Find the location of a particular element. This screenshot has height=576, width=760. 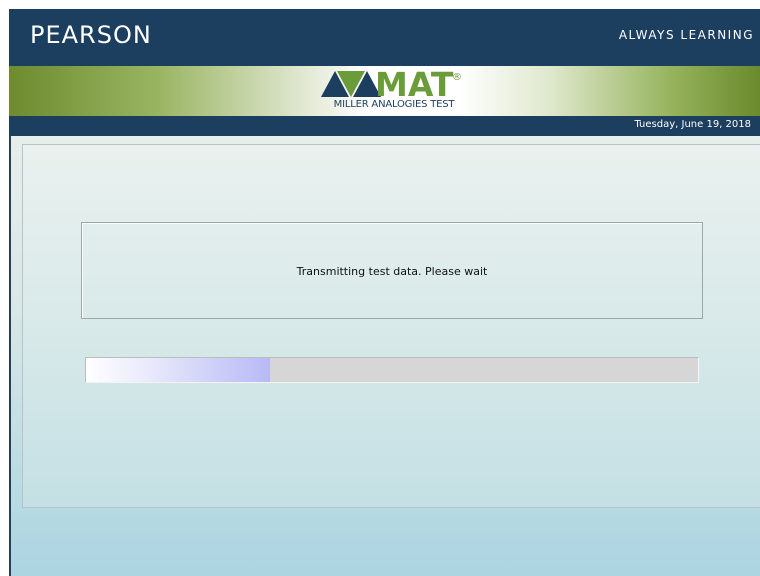

mat-banner: MAT ® MILLER ANALOGIES TEST is located at coordinates (384, 90).